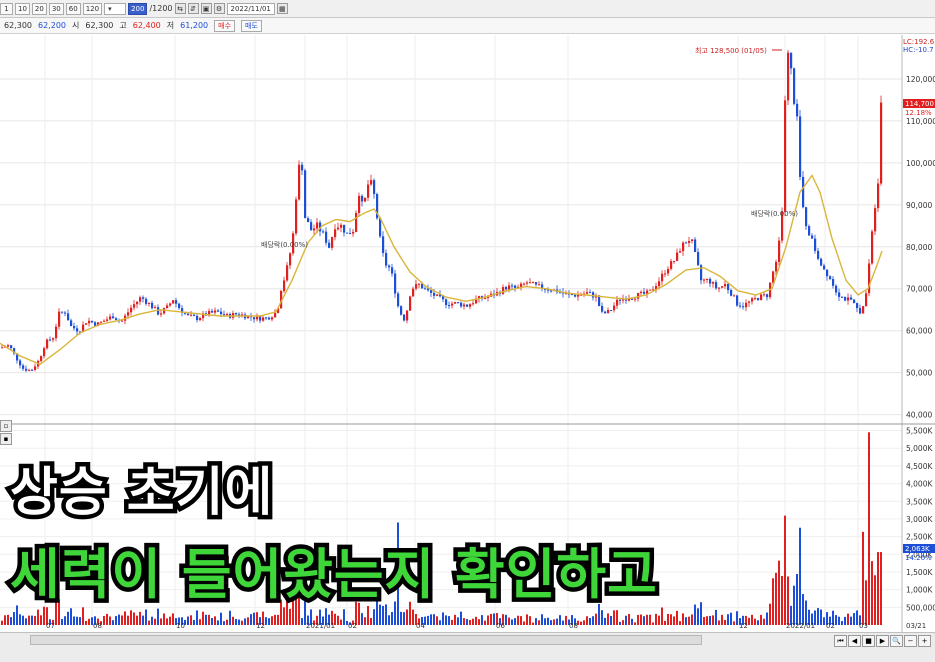  I want to click on period-button-60: 60, so click(73, 8).